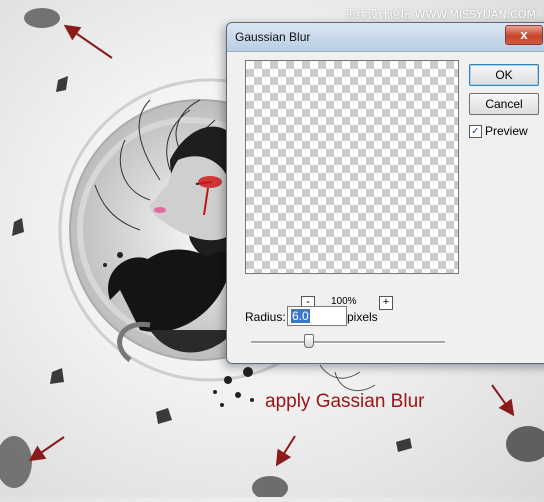 Image resolution: width=544 pixels, height=502 pixels. What do you see at coordinates (273, 37) in the screenshot?
I see `dialog-title: Gaussian Blur` at bounding box center [273, 37].